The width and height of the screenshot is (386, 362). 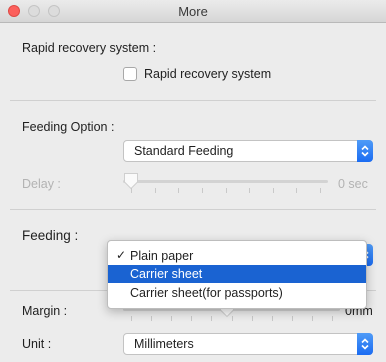 I want to click on feeding-label: Feeding :, so click(x=50, y=235).